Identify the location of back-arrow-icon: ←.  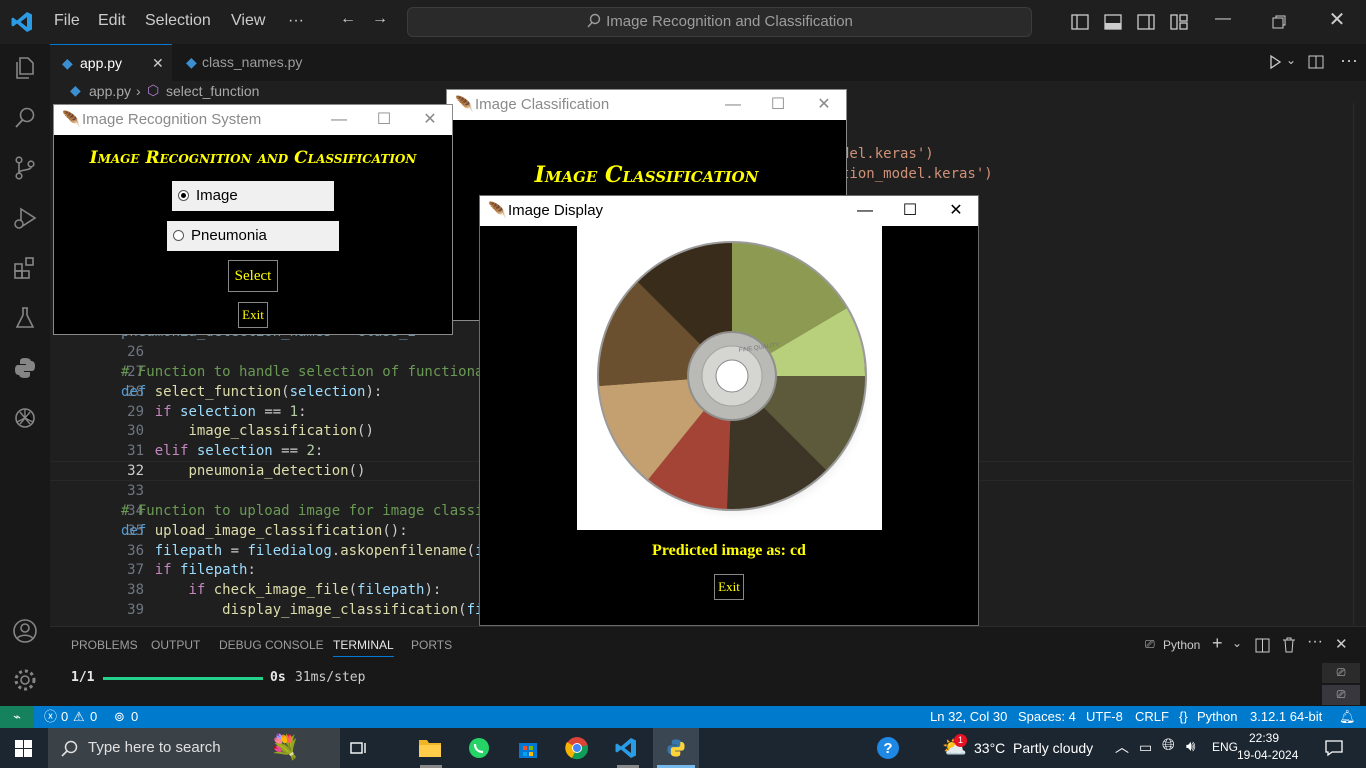
(348, 19).